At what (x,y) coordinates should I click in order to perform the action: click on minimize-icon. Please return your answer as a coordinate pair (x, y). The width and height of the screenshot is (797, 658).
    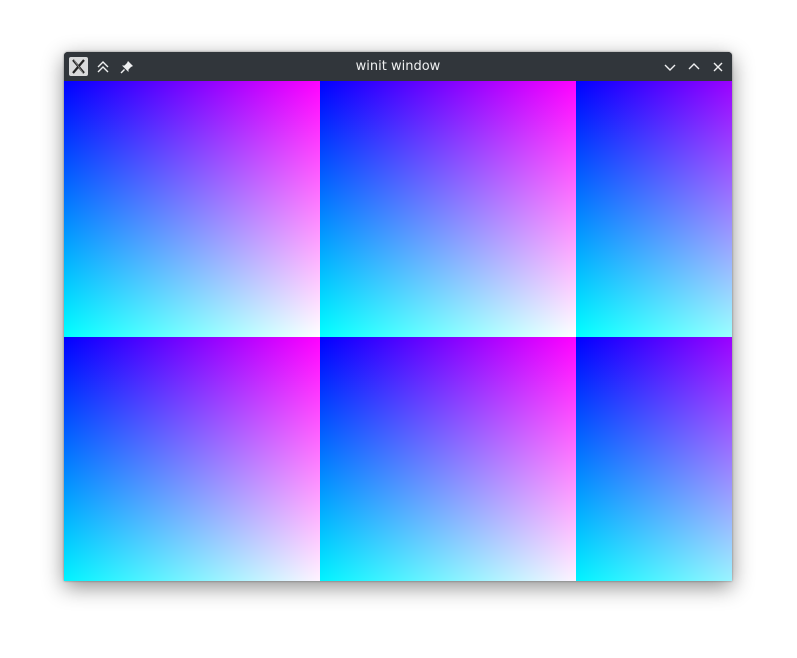
    Looking at the image, I should click on (669, 66).